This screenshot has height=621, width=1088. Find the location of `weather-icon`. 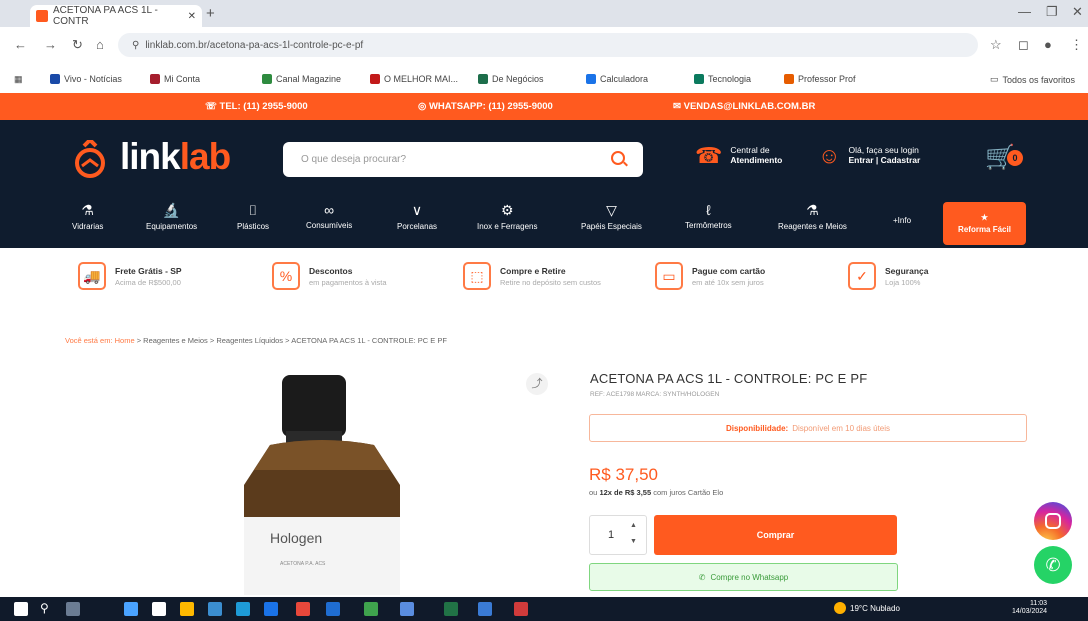

weather-icon is located at coordinates (840, 608).